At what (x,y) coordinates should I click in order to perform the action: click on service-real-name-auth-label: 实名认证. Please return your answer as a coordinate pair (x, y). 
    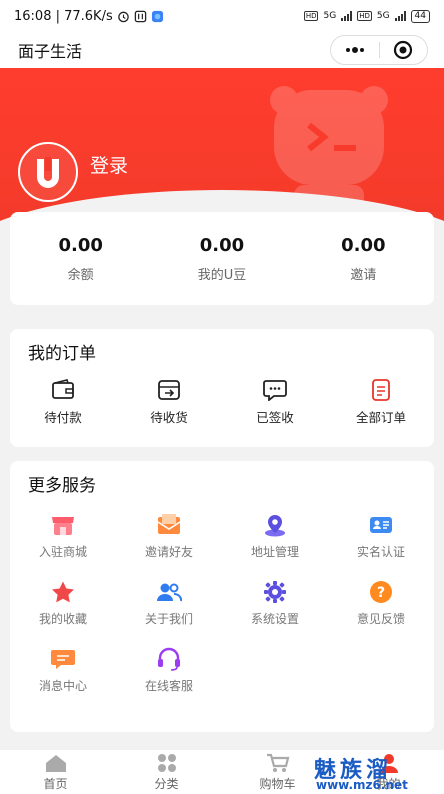
    Looking at the image, I should click on (380, 552).